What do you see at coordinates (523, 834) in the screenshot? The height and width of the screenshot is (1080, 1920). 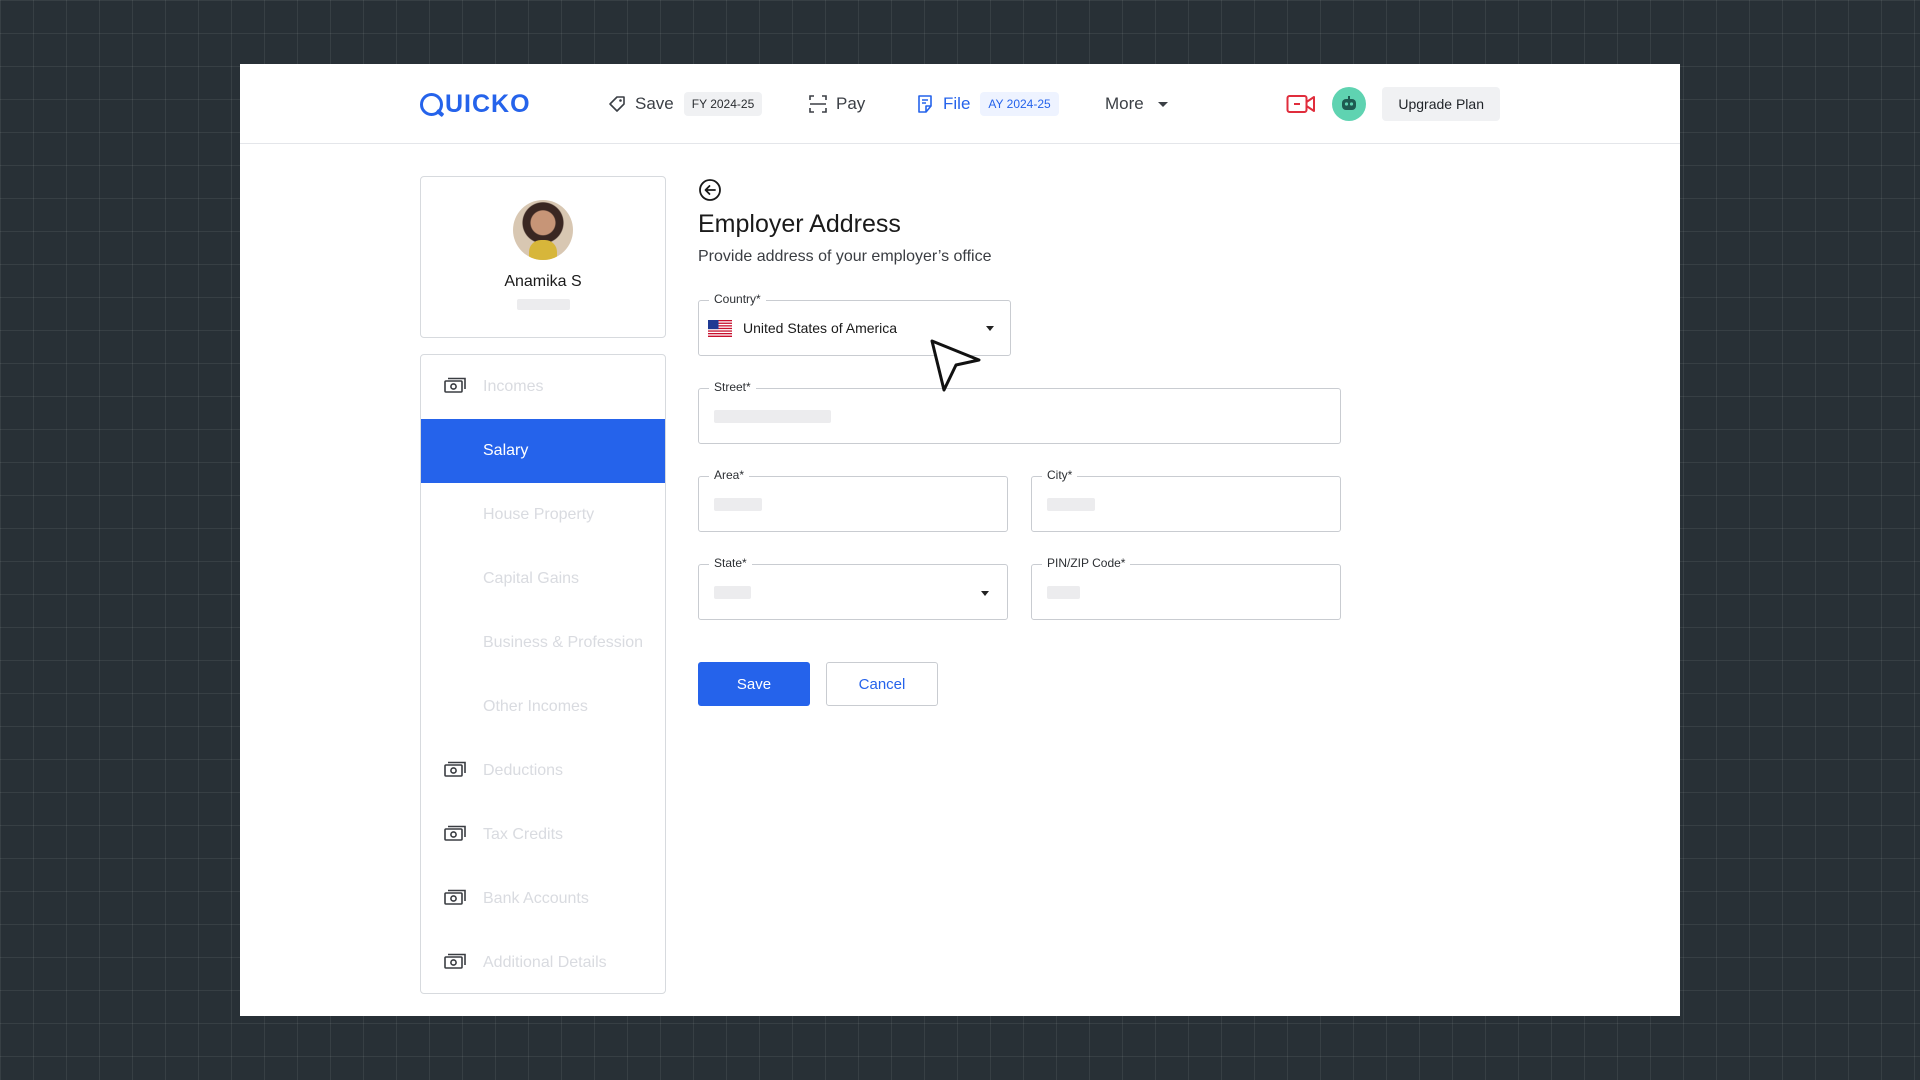 I see `sidebar-item-label: Tax Credits` at bounding box center [523, 834].